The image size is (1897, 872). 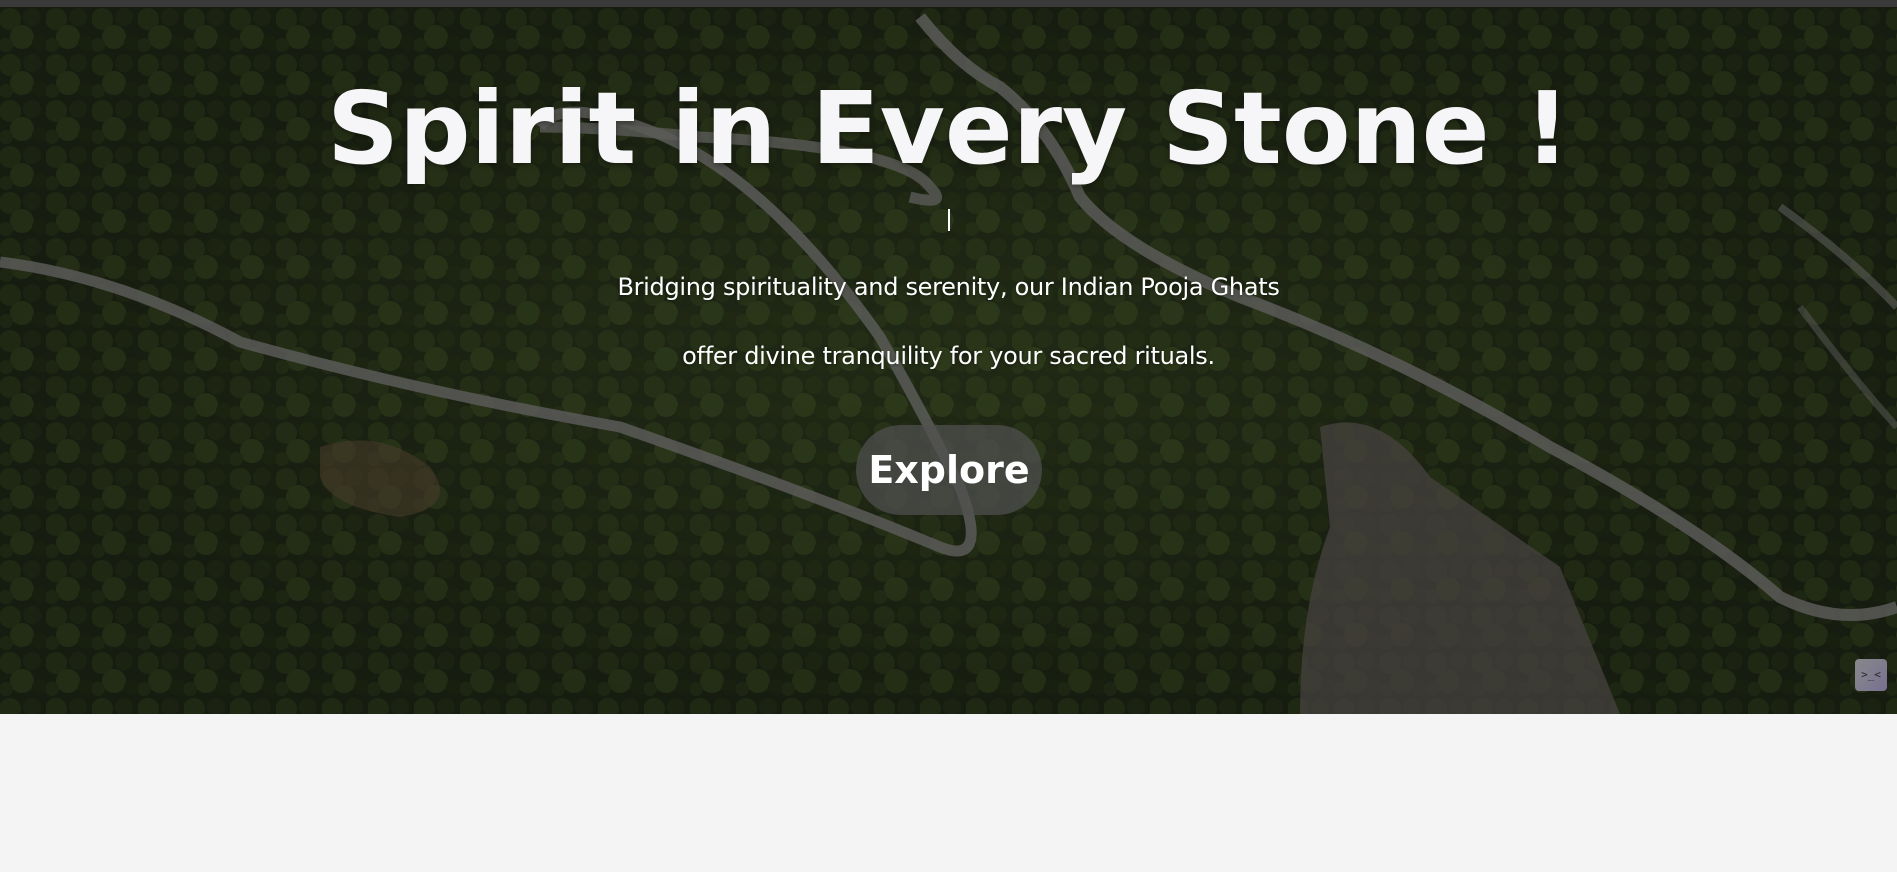 What do you see at coordinates (949, 470) in the screenshot?
I see `explore-button: Explore` at bounding box center [949, 470].